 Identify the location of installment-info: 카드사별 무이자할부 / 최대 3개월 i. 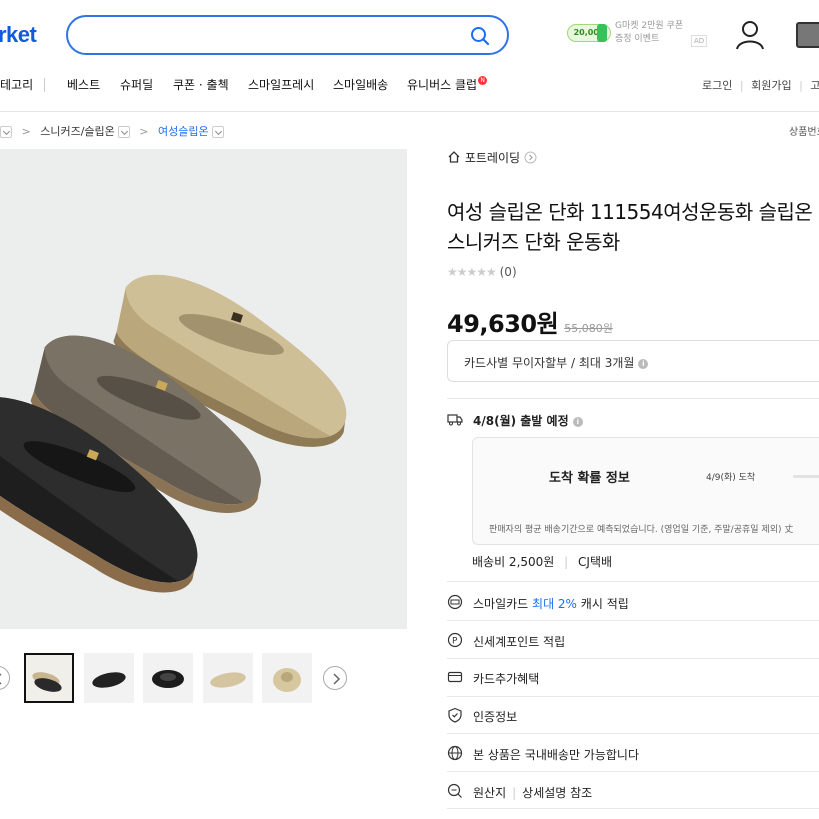
(633, 361).